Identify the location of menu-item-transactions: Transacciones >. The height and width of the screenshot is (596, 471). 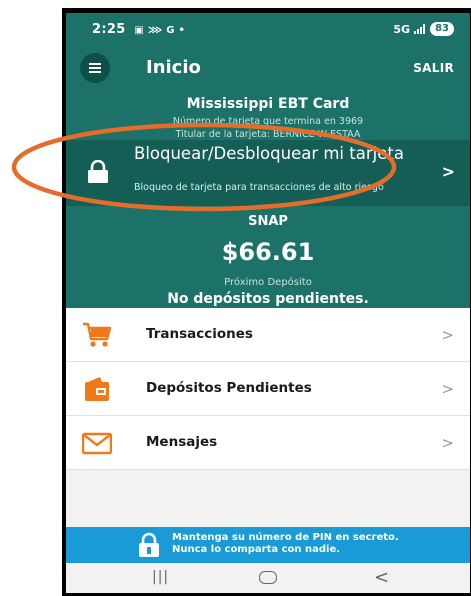
(268, 335).